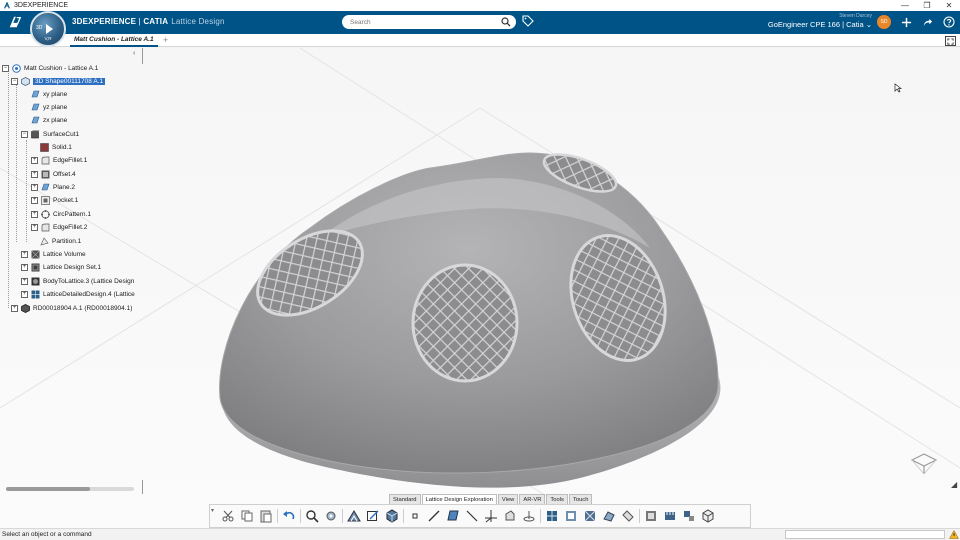 Image resolution: width=960 pixels, height=540 pixels. Describe the element at coordinates (78, 294) in the screenshot. I see `tree-node-lattice-detailed-design: + LatticeDetailedDesign.4 (Lattice` at that location.